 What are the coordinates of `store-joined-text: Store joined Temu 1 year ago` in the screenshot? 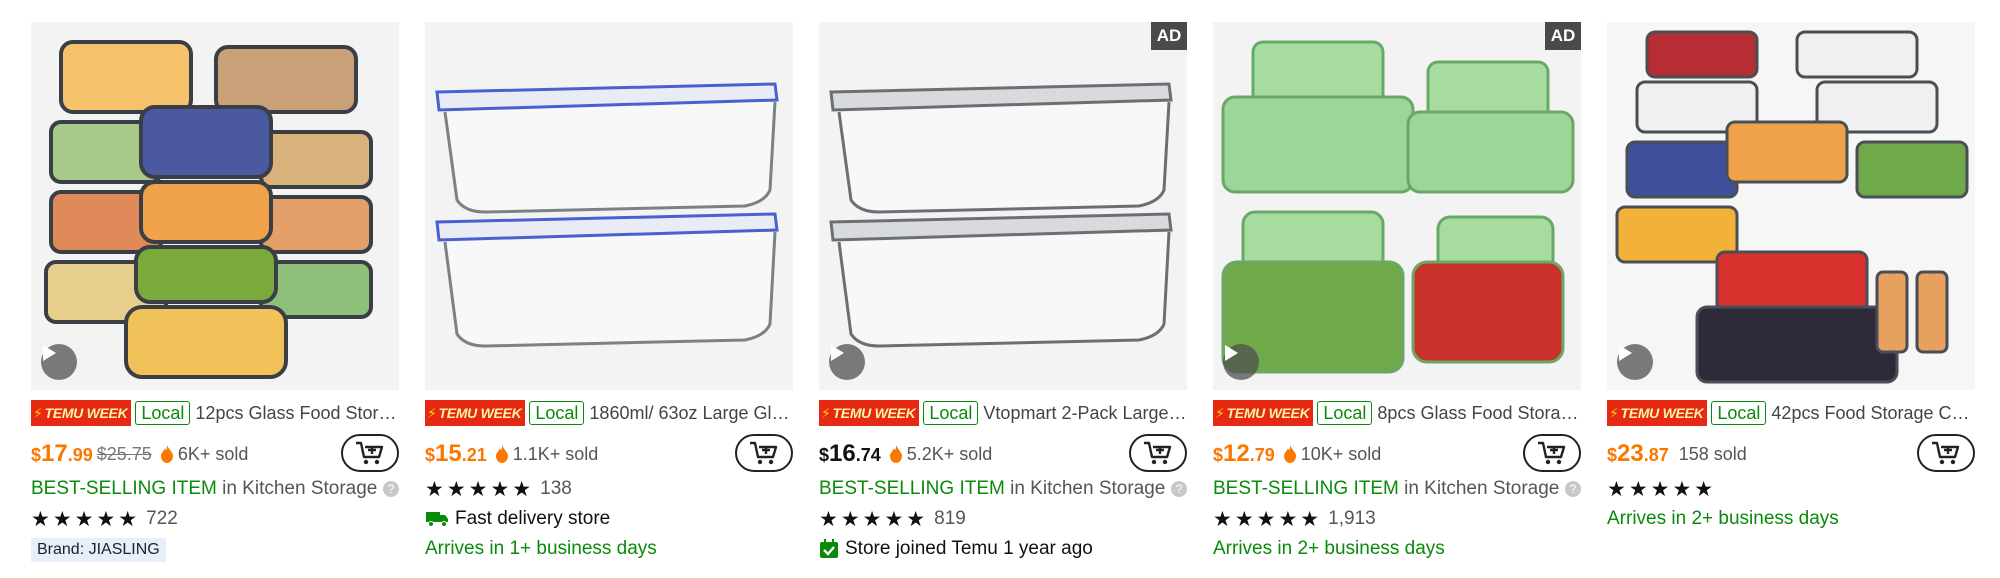 It's located at (969, 548).